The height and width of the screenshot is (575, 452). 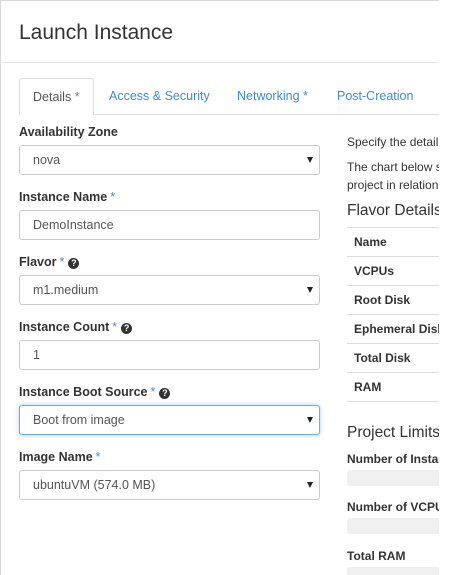 I want to click on instance-name-label: Instance Name *, so click(x=67, y=197).